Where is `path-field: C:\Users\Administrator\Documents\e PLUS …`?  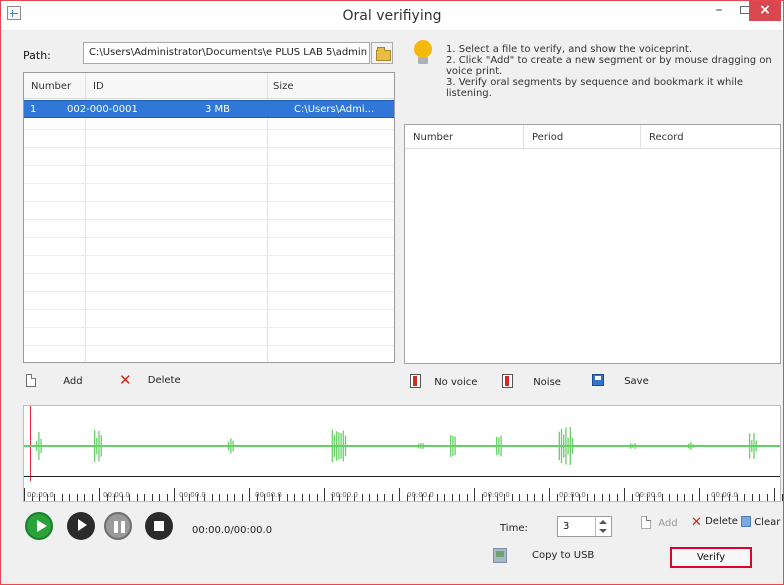 path-field: C:\Users\Administrator\Documents\e PLUS … is located at coordinates (226, 53).